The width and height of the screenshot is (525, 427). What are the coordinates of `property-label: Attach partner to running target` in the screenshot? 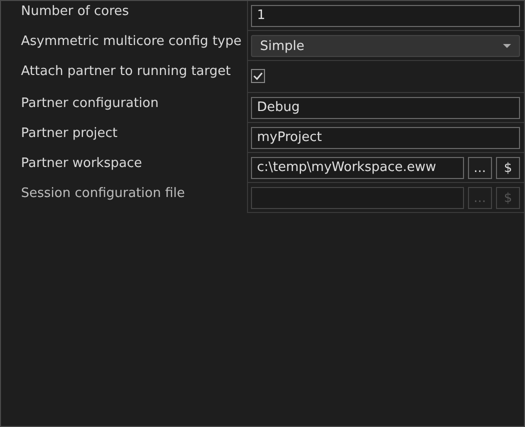 It's located at (126, 72).